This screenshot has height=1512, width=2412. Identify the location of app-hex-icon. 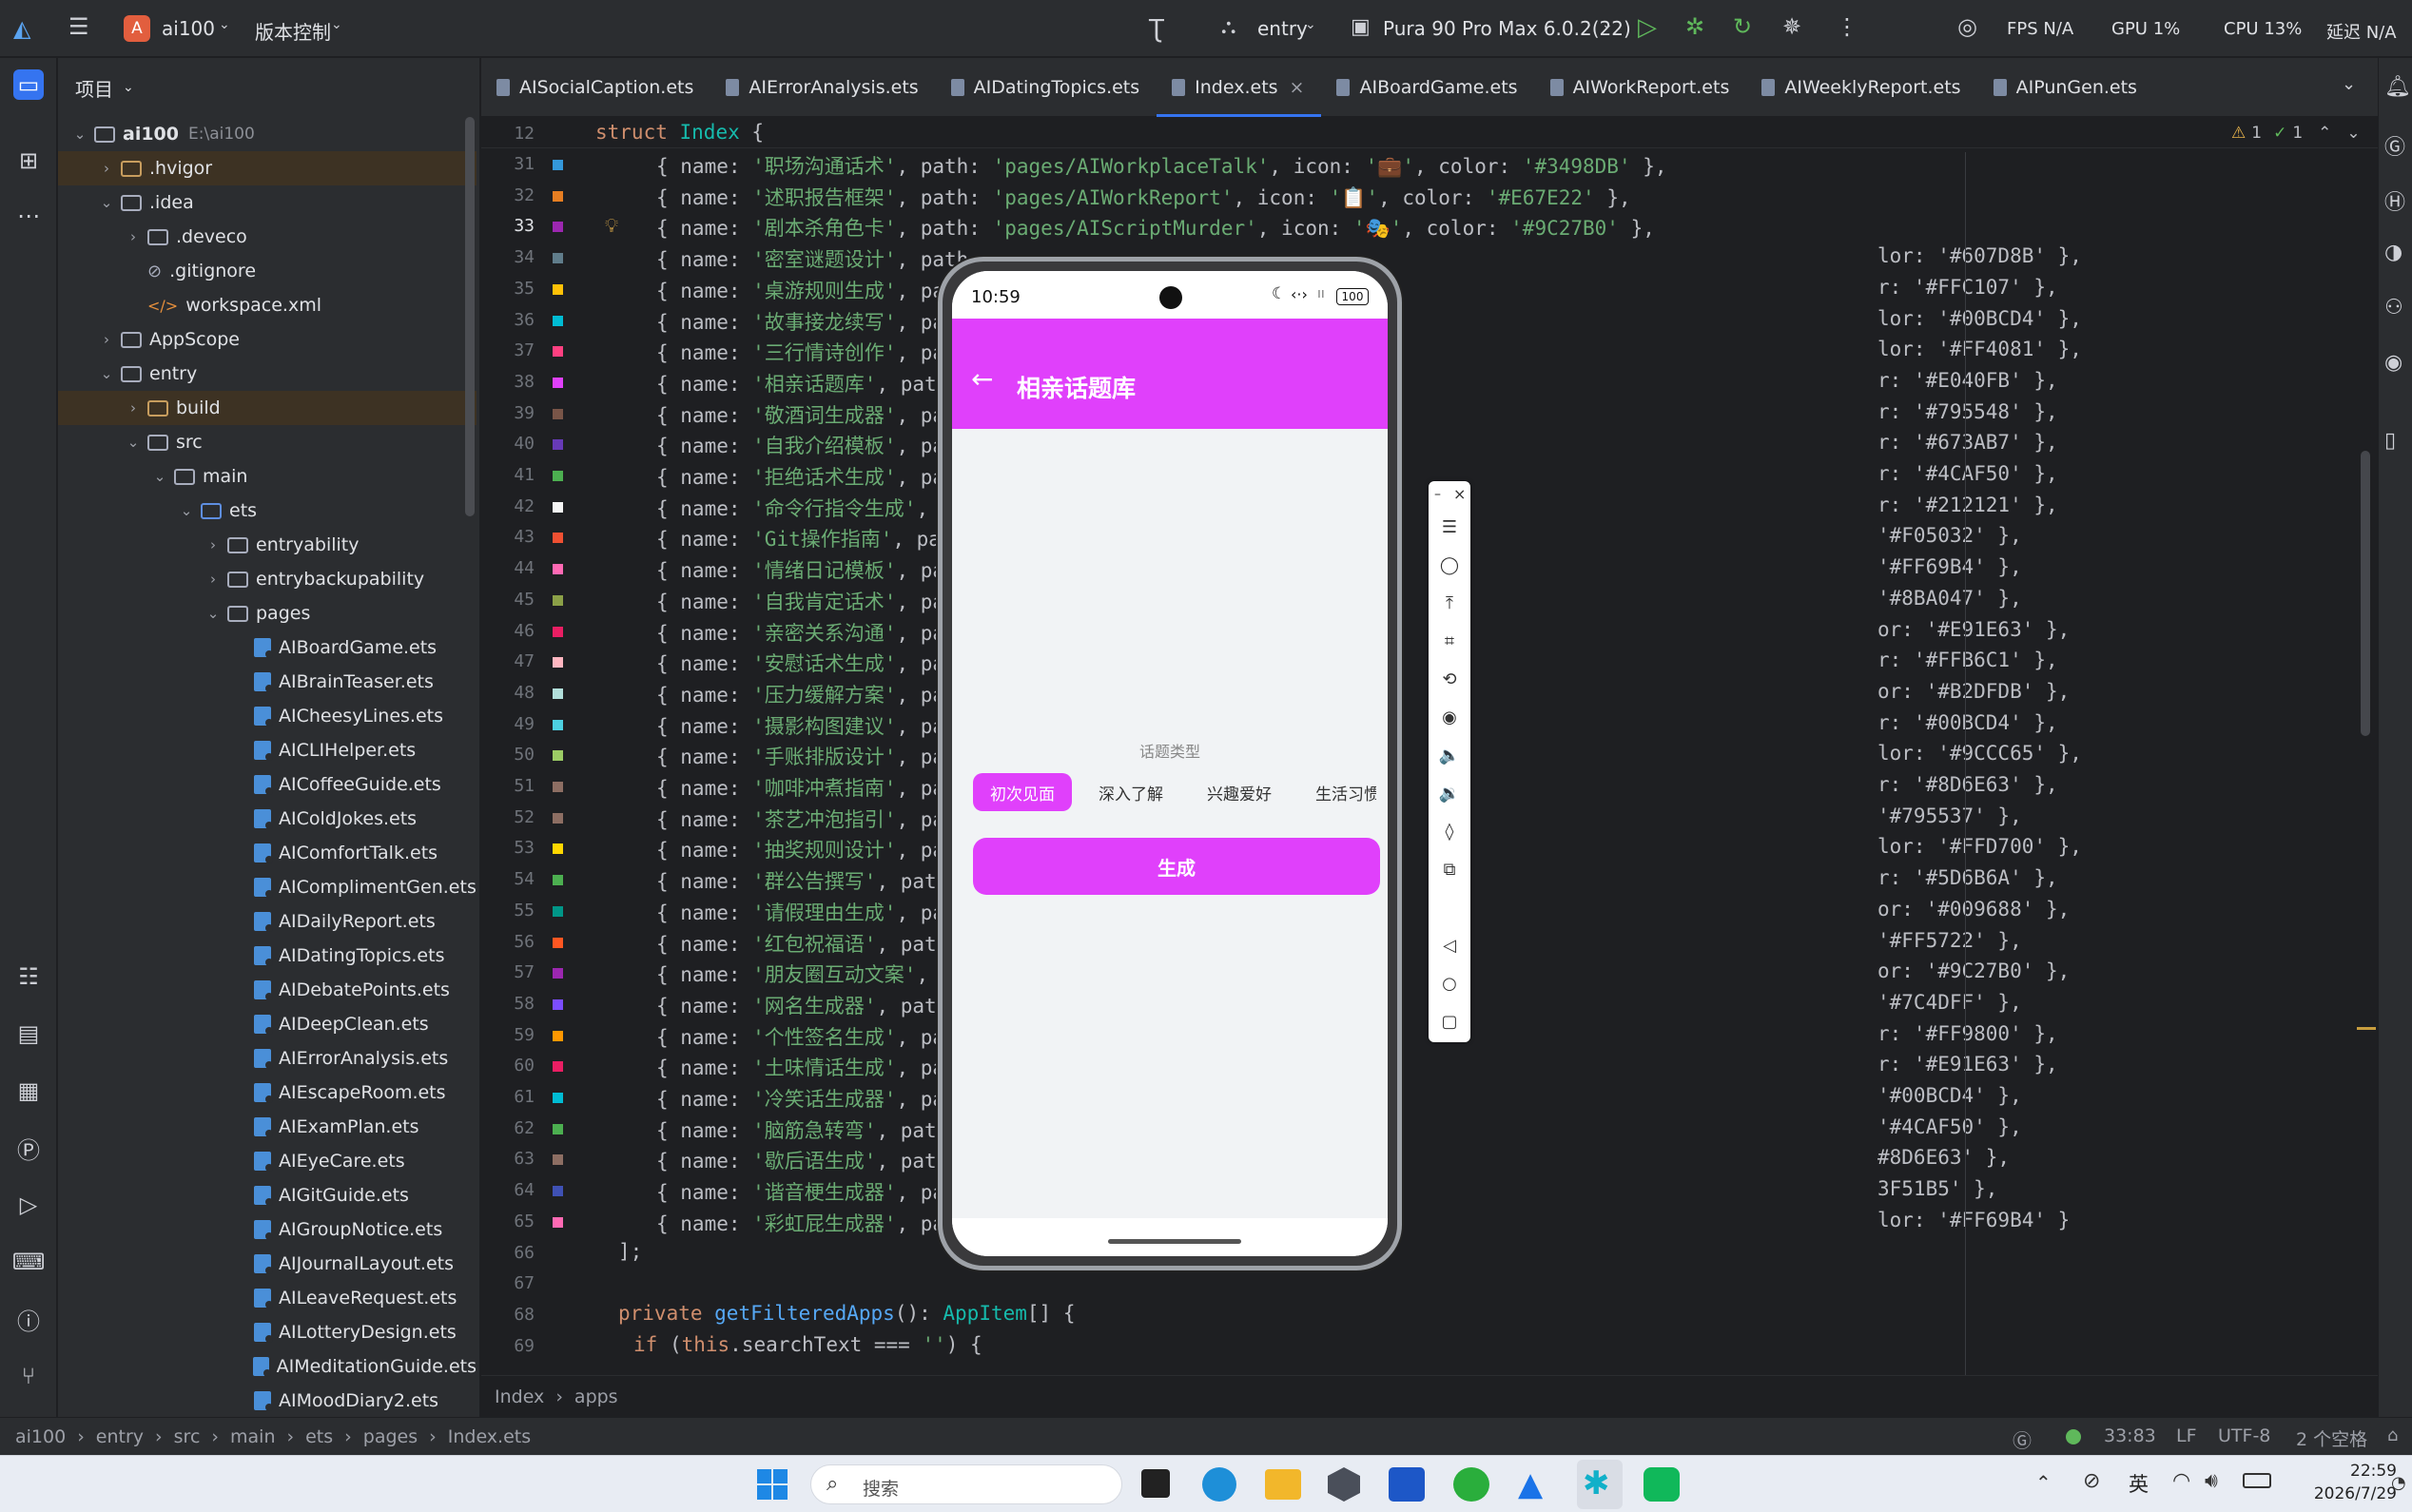
(1344, 1484).